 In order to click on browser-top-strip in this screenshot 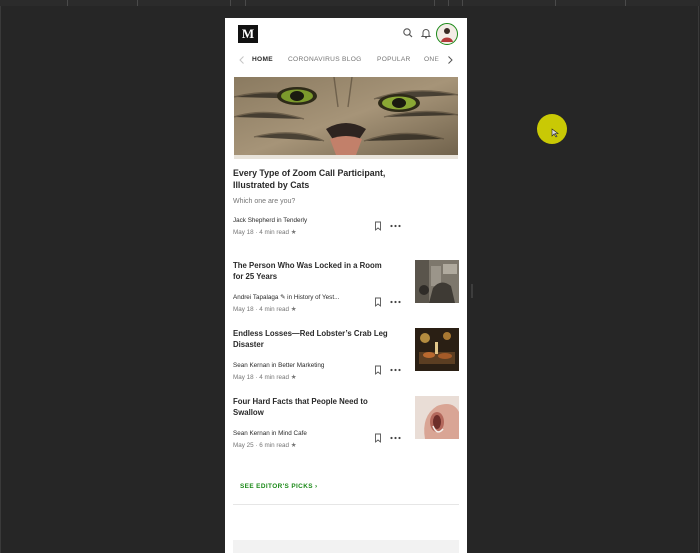, I will do `click(350, 3)`.